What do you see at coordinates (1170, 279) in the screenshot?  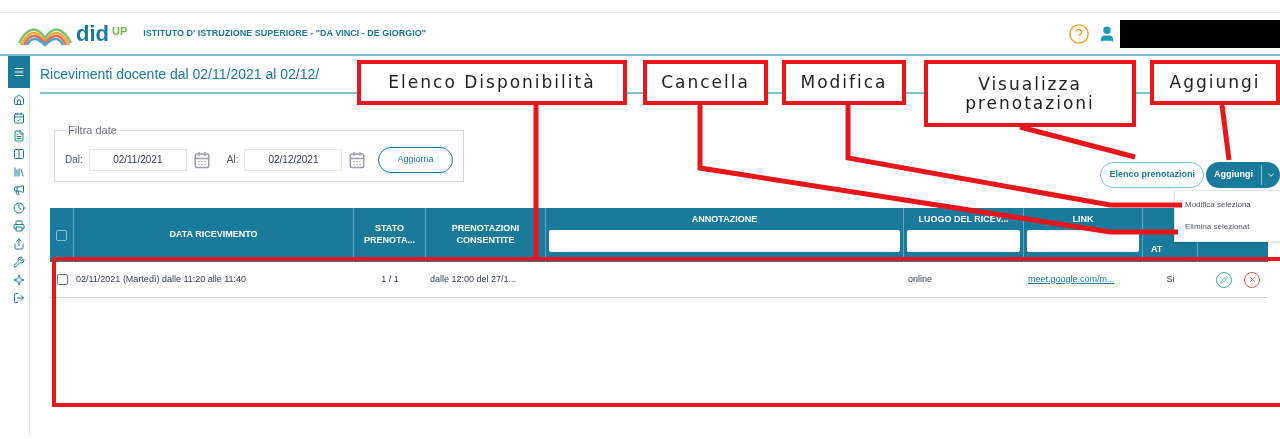 I see `table-cell-text: Si` at bounding box center [1170, 279].